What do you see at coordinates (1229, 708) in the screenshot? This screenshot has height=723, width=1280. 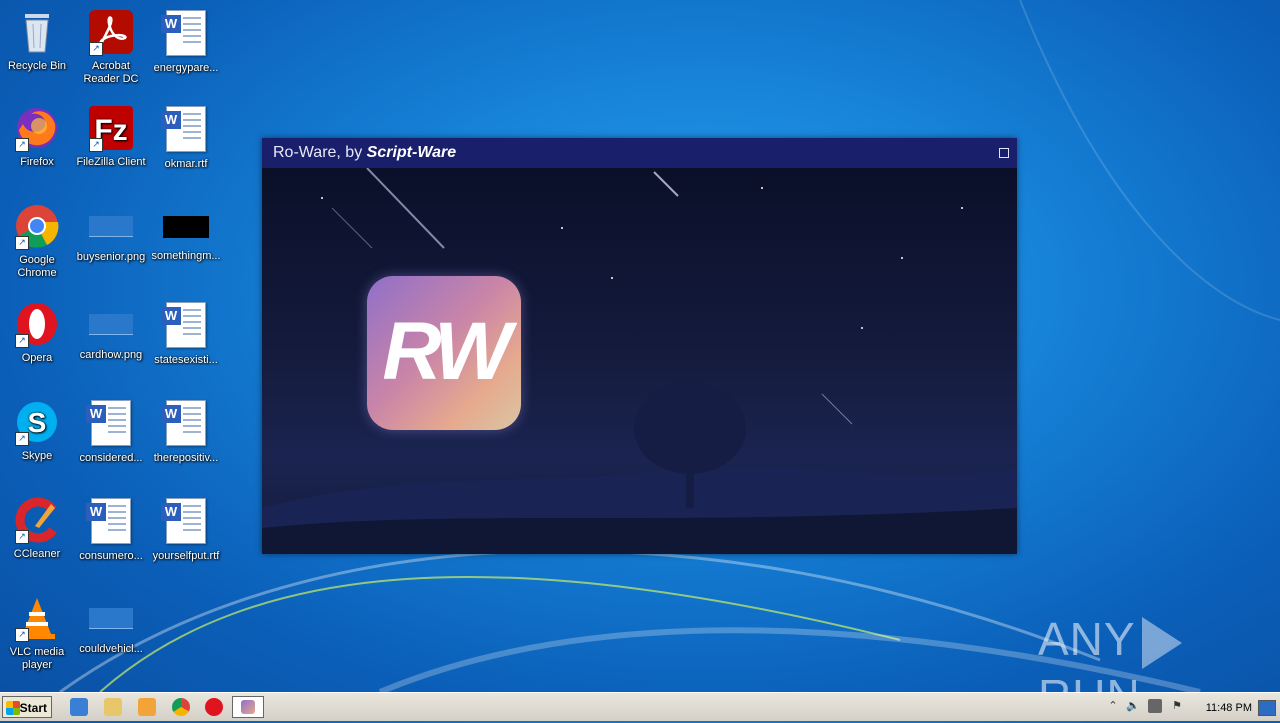 I see `clock: 11:48 PM` at bounding box center [1229, 708].